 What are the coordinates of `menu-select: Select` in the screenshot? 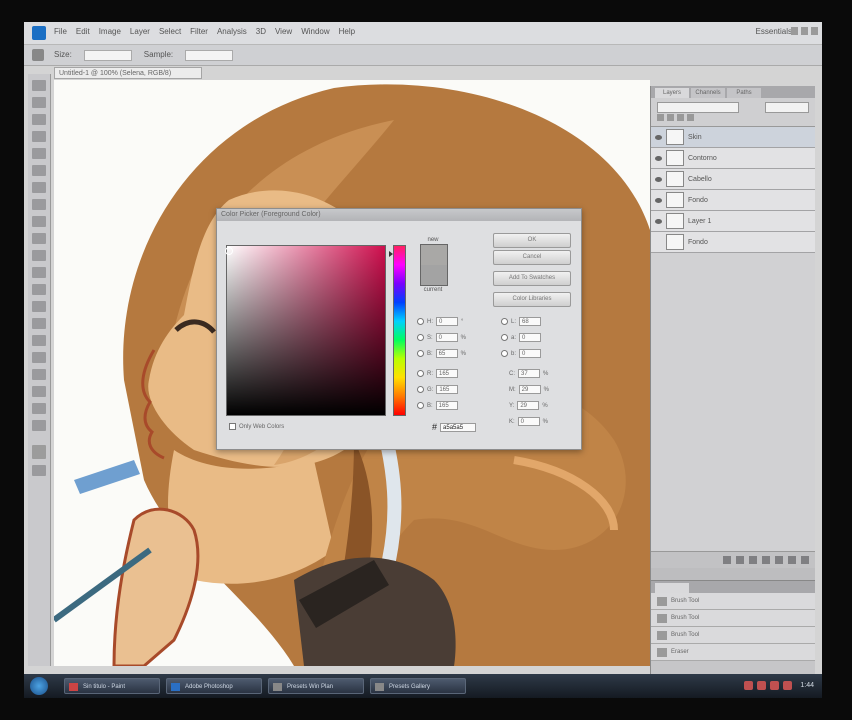 It's located at (170, 31).